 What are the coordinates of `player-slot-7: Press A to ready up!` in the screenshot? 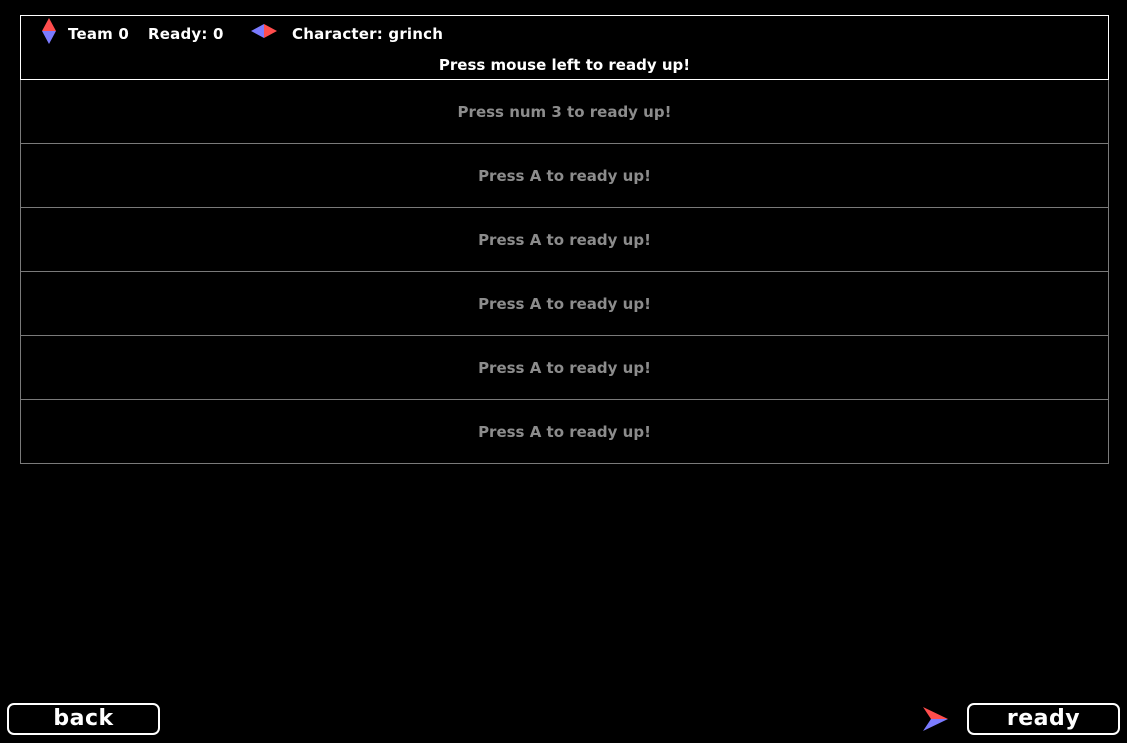 It's located at (564, 432).